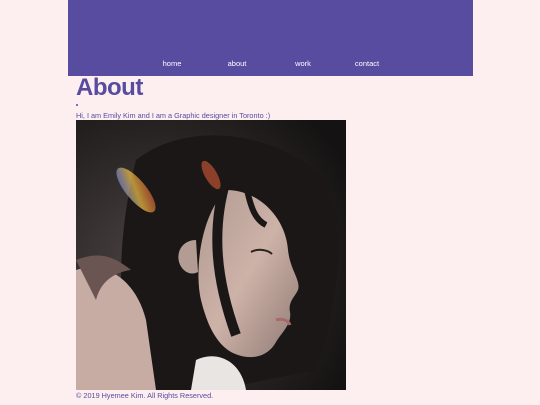 The image size is (540, 405). I want to click on nav-link-work: work, so click(303, 64).